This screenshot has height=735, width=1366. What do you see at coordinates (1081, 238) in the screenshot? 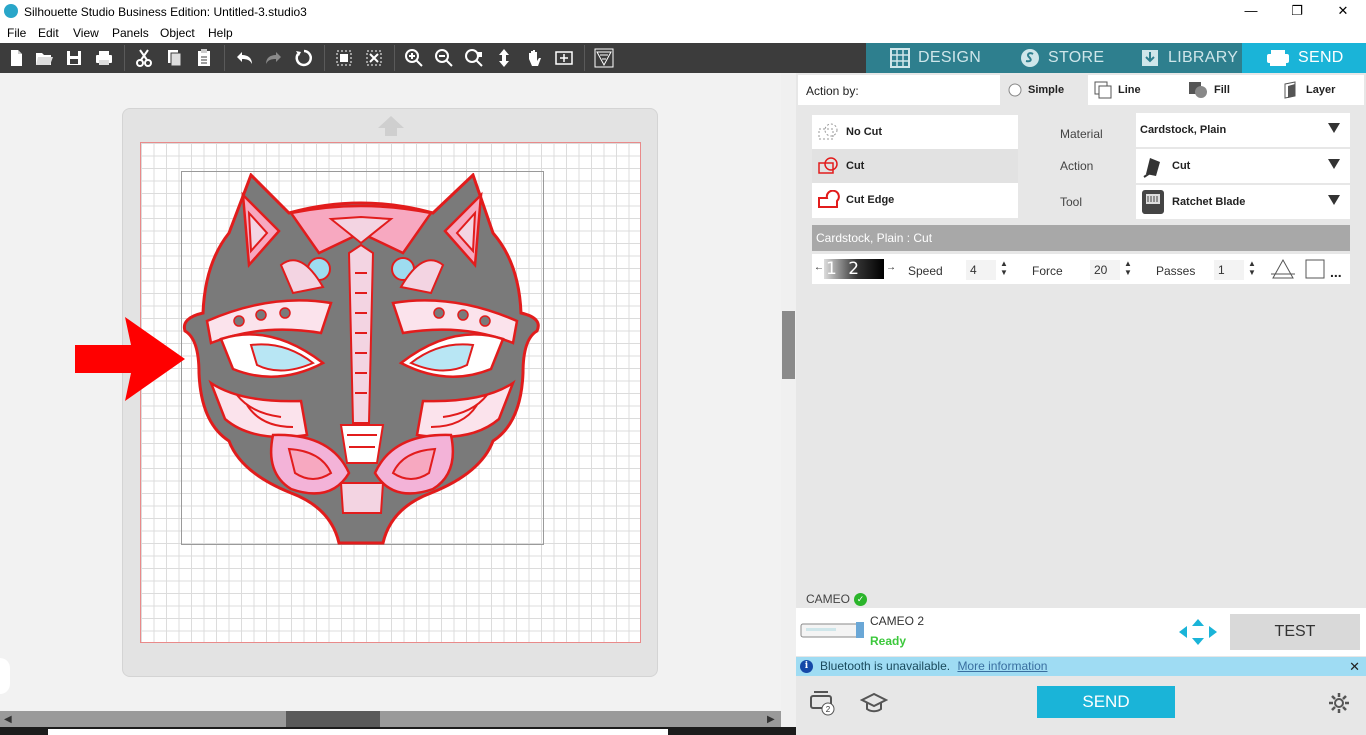
I see `settings-section-header: Cardstock, Plain : Cut` at bounding box center [1081, 238].